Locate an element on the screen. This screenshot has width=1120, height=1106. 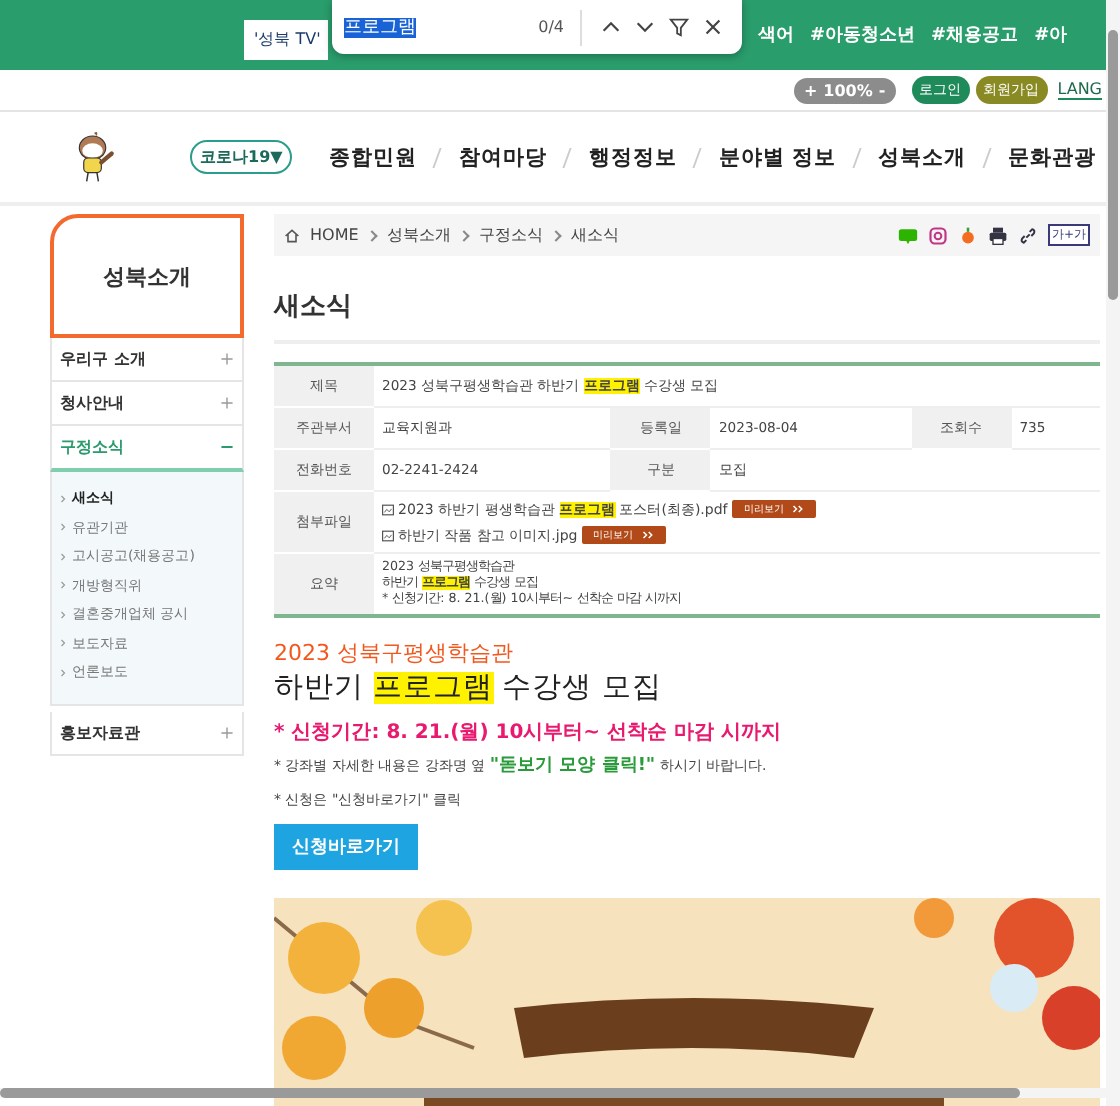
hashtag-link: #아 is located at coordinates (1051, 35).